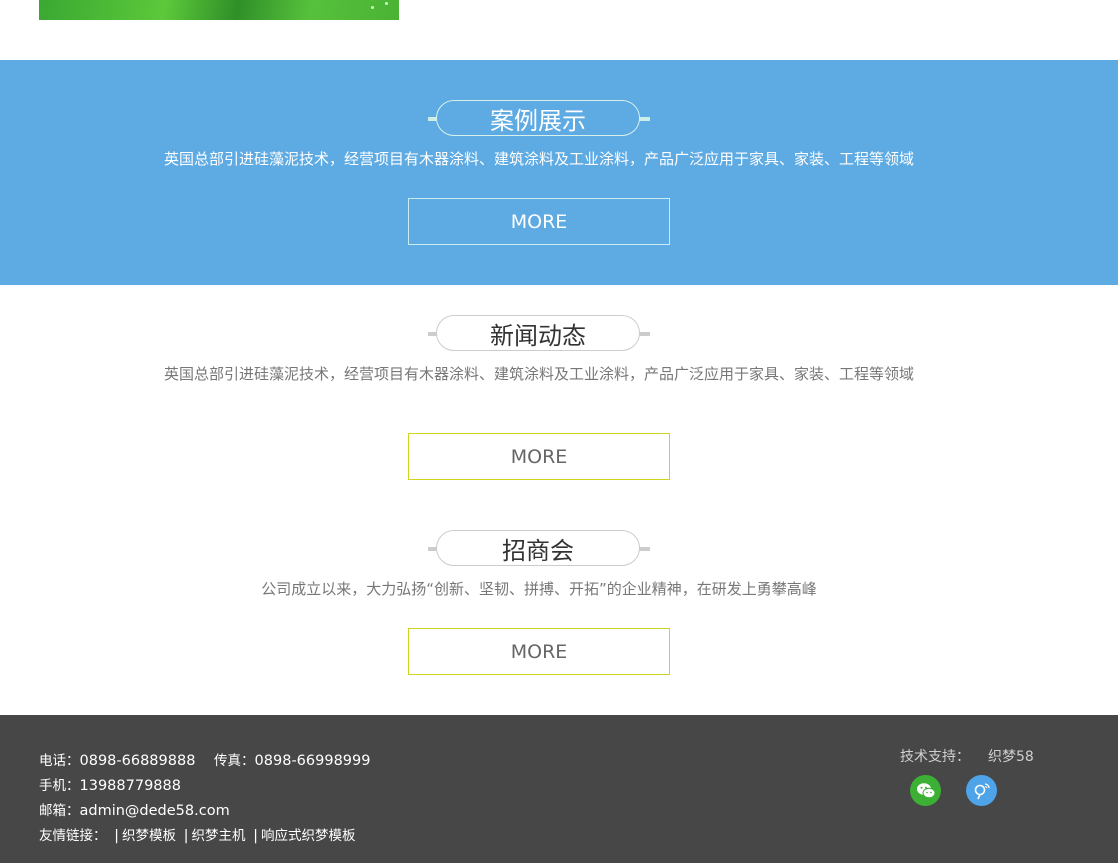  Describe the element at coordinates (219, 10) in the screenshot. I see `banner-image` at that location.